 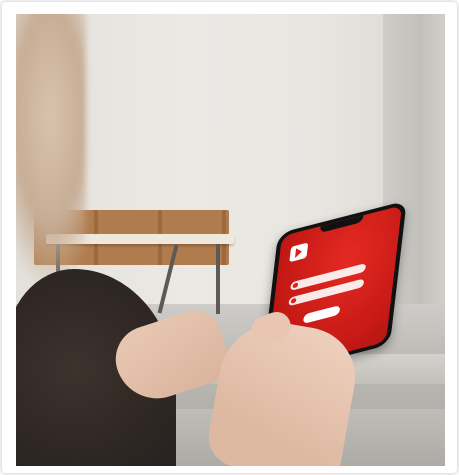 What do you see at coordinates (293, 300) in the screenshot?
I see `lock-icon` at bounding box center [293, 300].